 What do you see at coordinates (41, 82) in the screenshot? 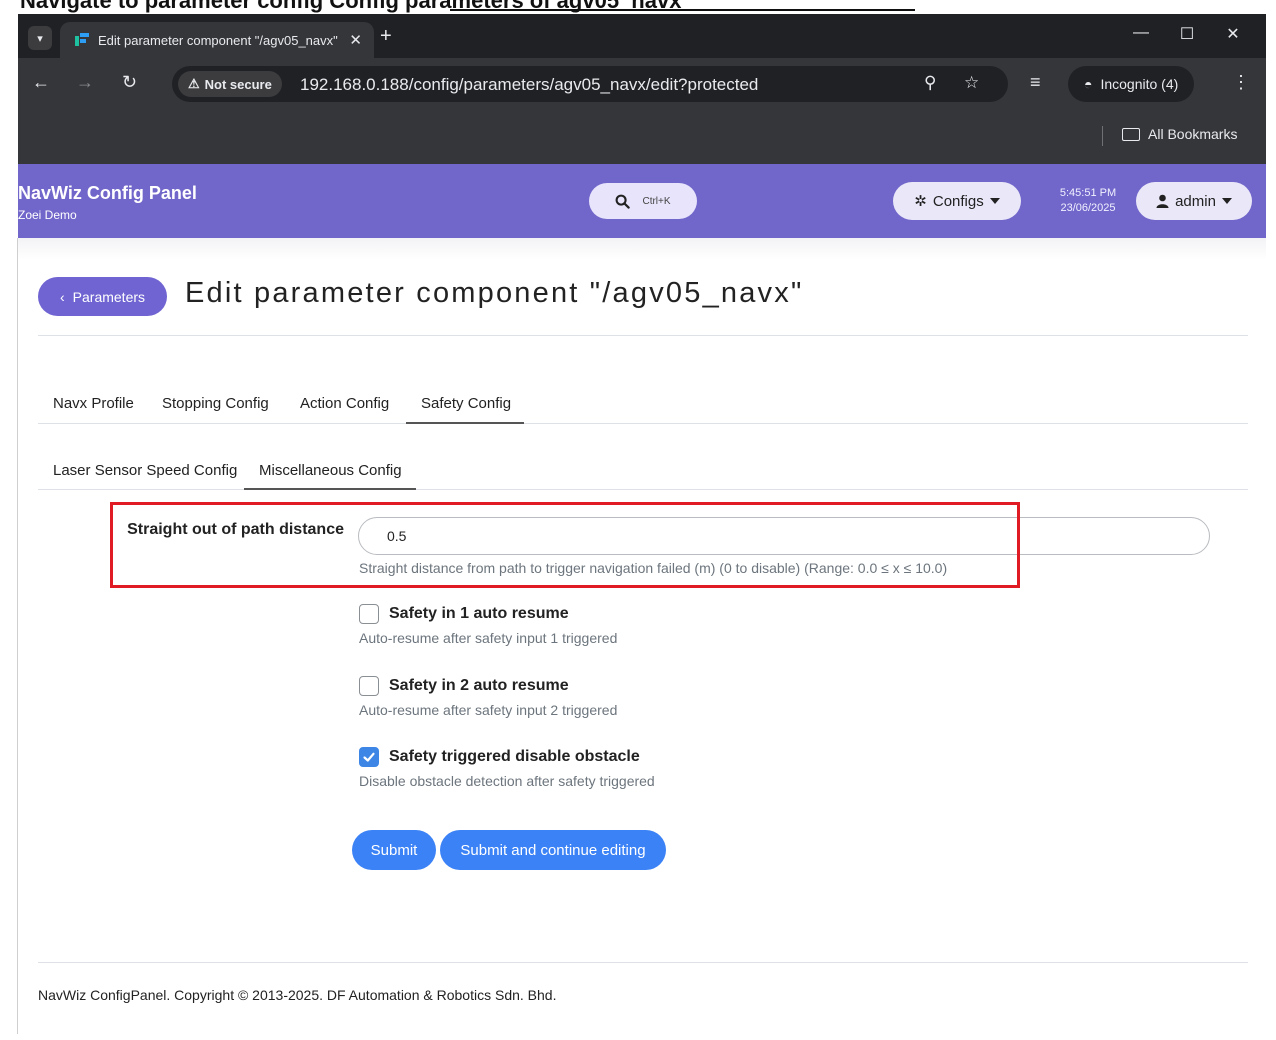
I see `back-arrow-icon: ←` at bounding box center [41, 82].